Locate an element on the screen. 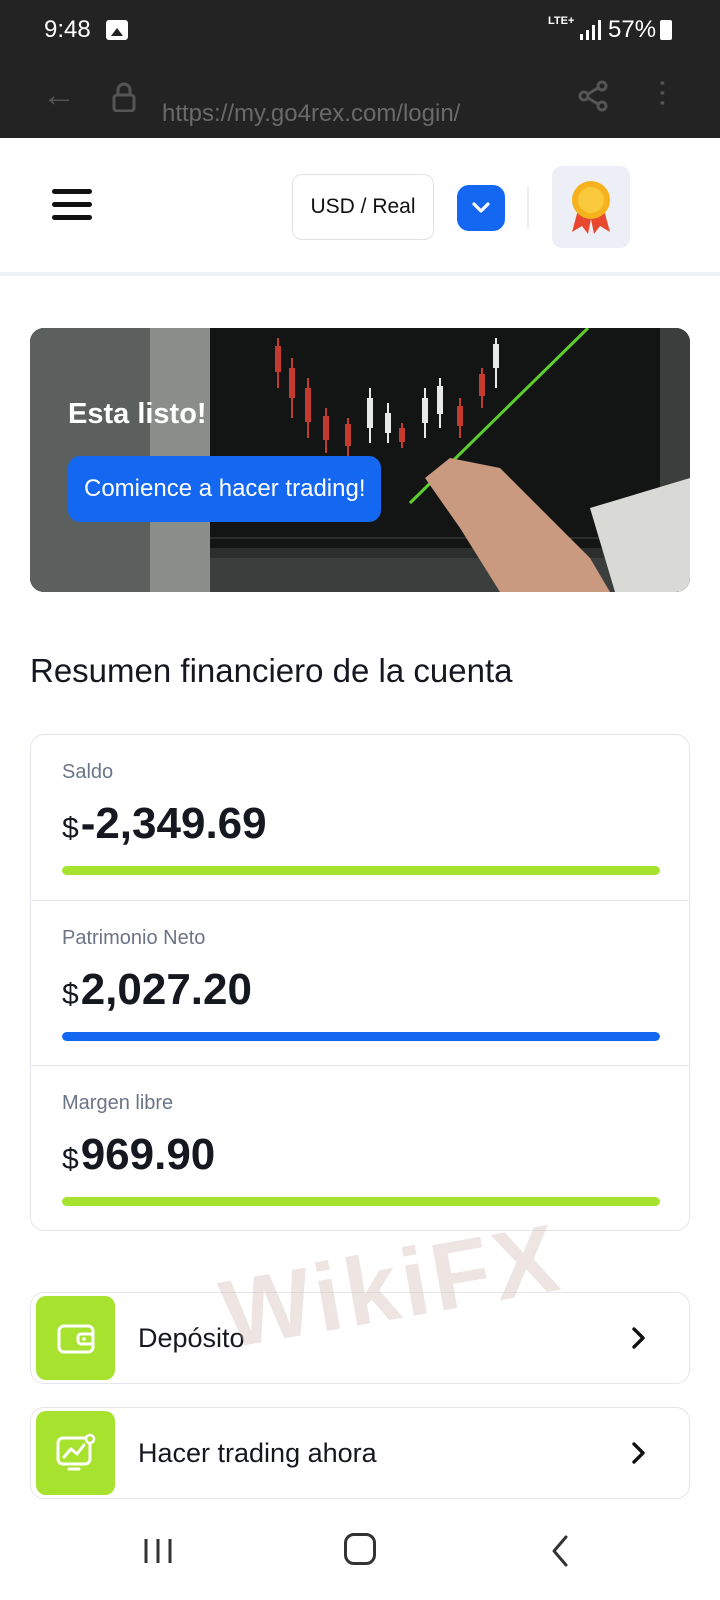  network-type: LTE+ is located at coordinates (561, 21).